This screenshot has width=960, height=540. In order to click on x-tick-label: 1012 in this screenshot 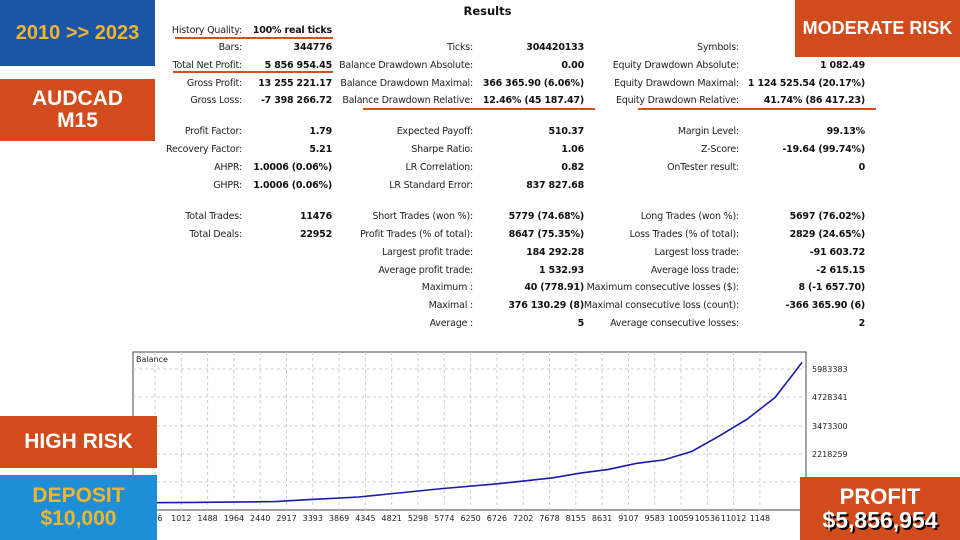, I will do `click(181, 518)`.